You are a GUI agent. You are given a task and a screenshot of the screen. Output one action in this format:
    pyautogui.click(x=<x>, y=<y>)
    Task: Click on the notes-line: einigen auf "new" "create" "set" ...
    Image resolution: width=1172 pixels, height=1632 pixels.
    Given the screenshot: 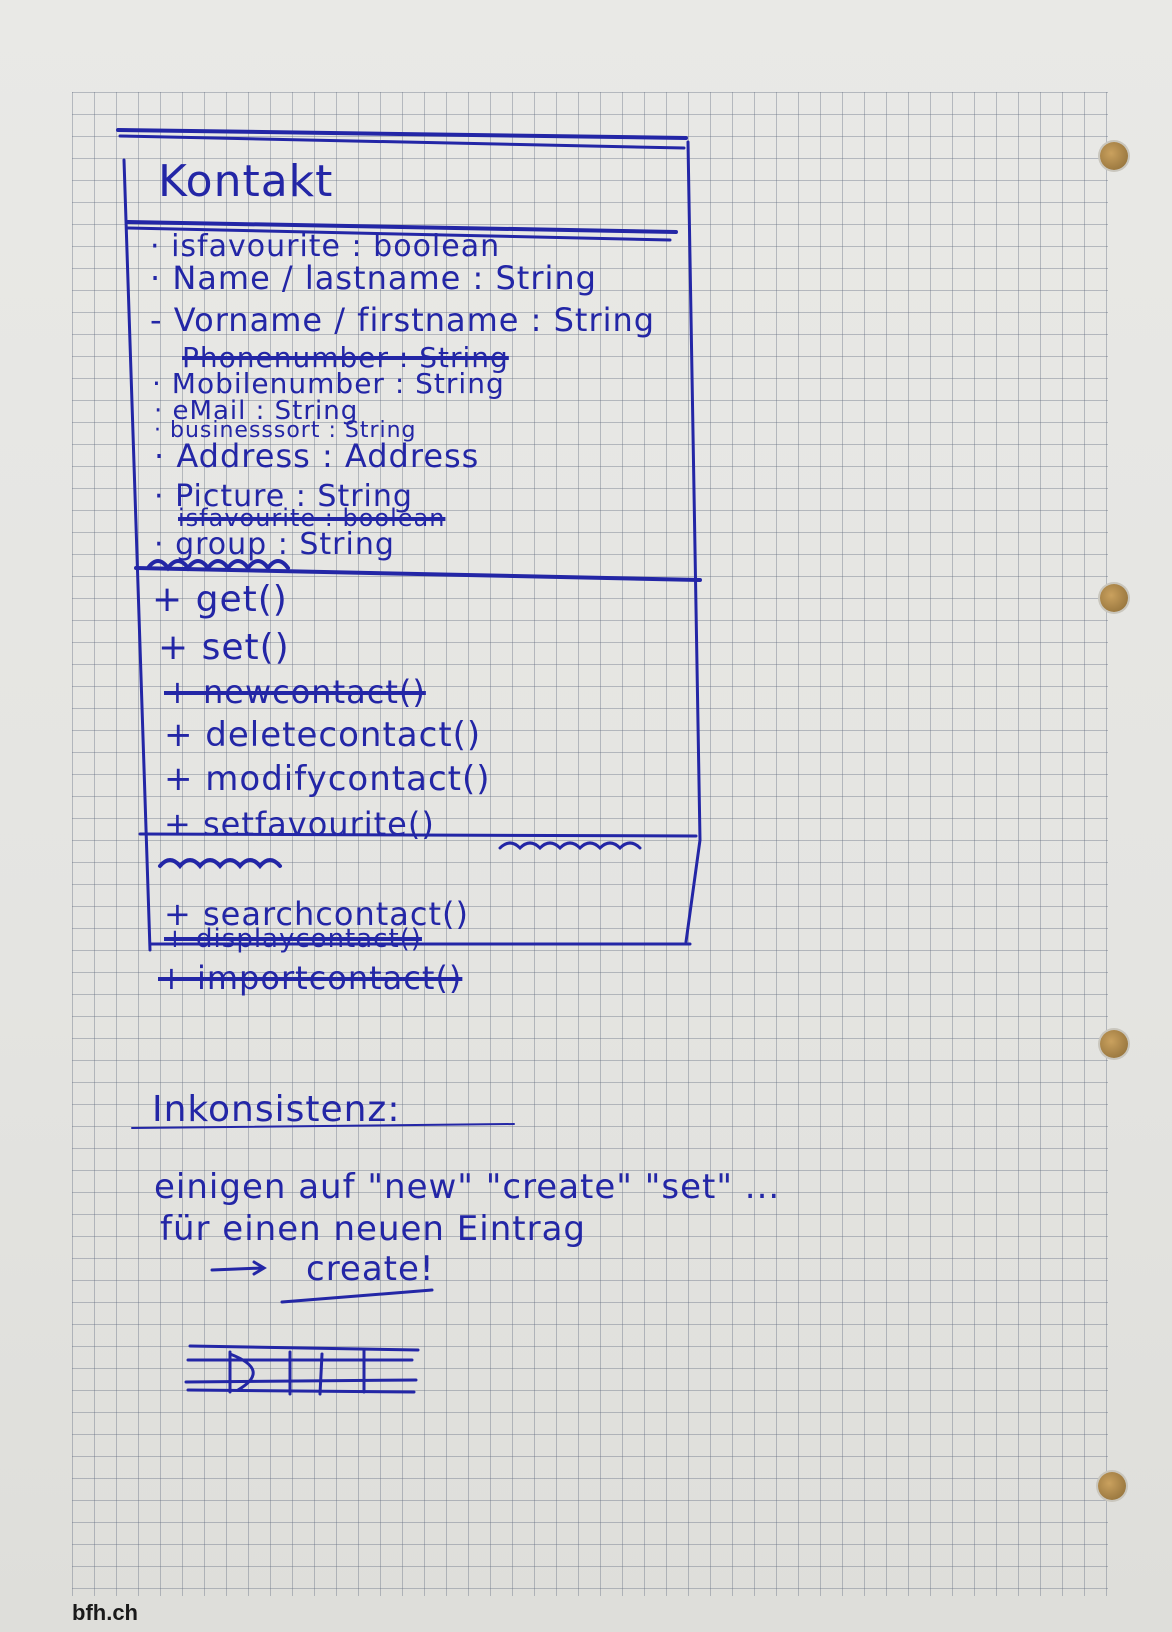 What is the action you would take?
    pyautogui.click(x=467, y=1187)
    